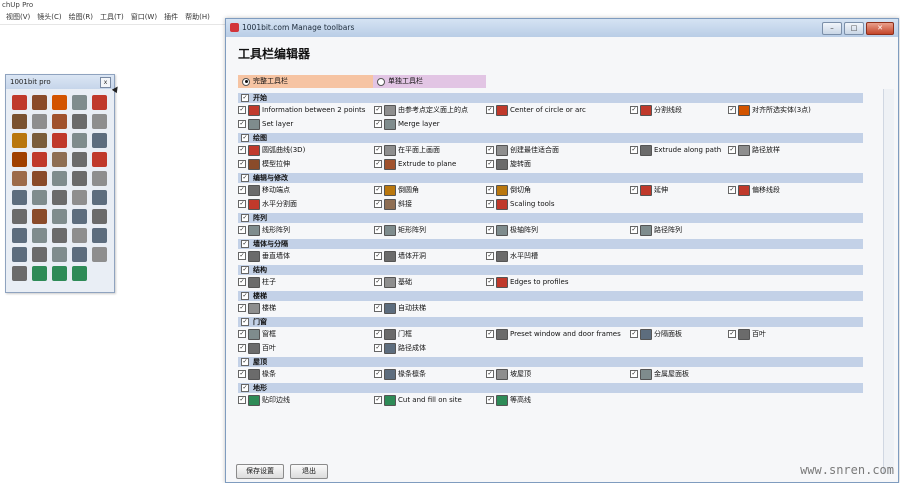  I want to click on toolbar-item: ✓ 椽条, so click(257, 374).